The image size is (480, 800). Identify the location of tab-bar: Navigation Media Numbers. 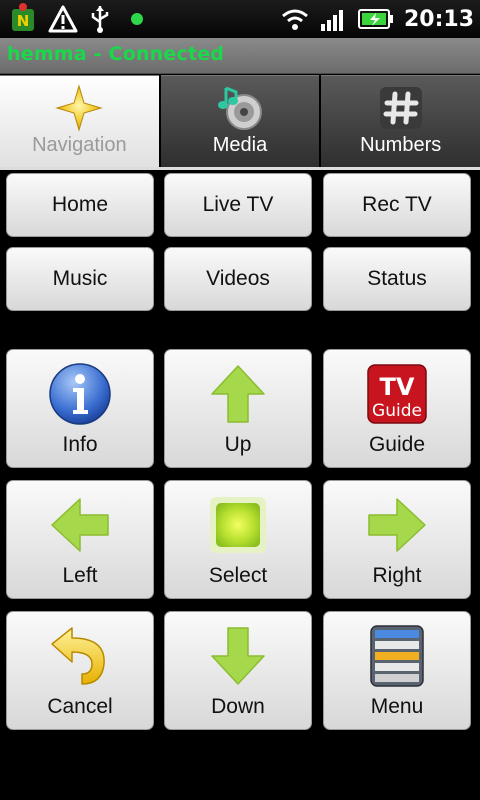
(240, 121).